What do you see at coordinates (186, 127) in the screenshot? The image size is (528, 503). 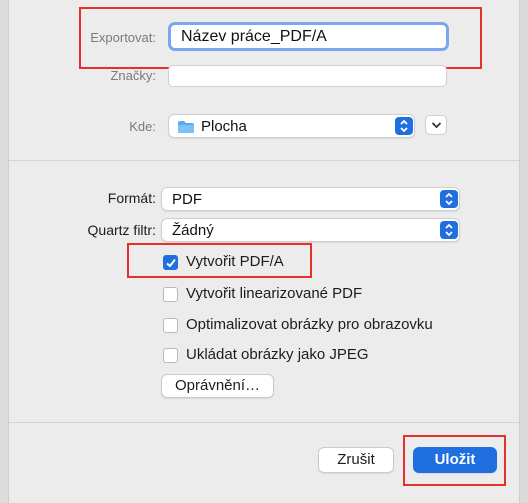 I see `folder-icon` at bounding box center [186, 127].